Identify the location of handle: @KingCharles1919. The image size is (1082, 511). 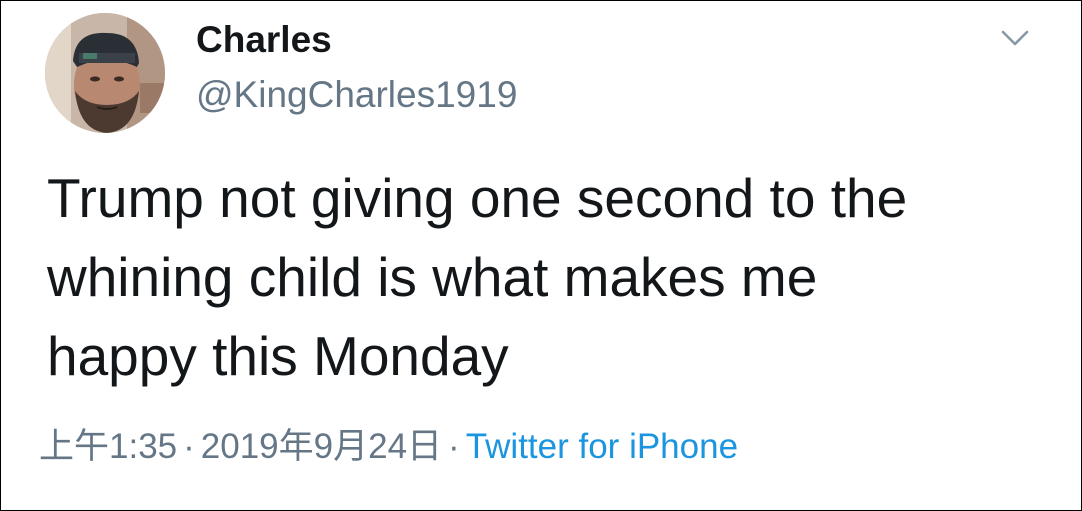
(356, 95).